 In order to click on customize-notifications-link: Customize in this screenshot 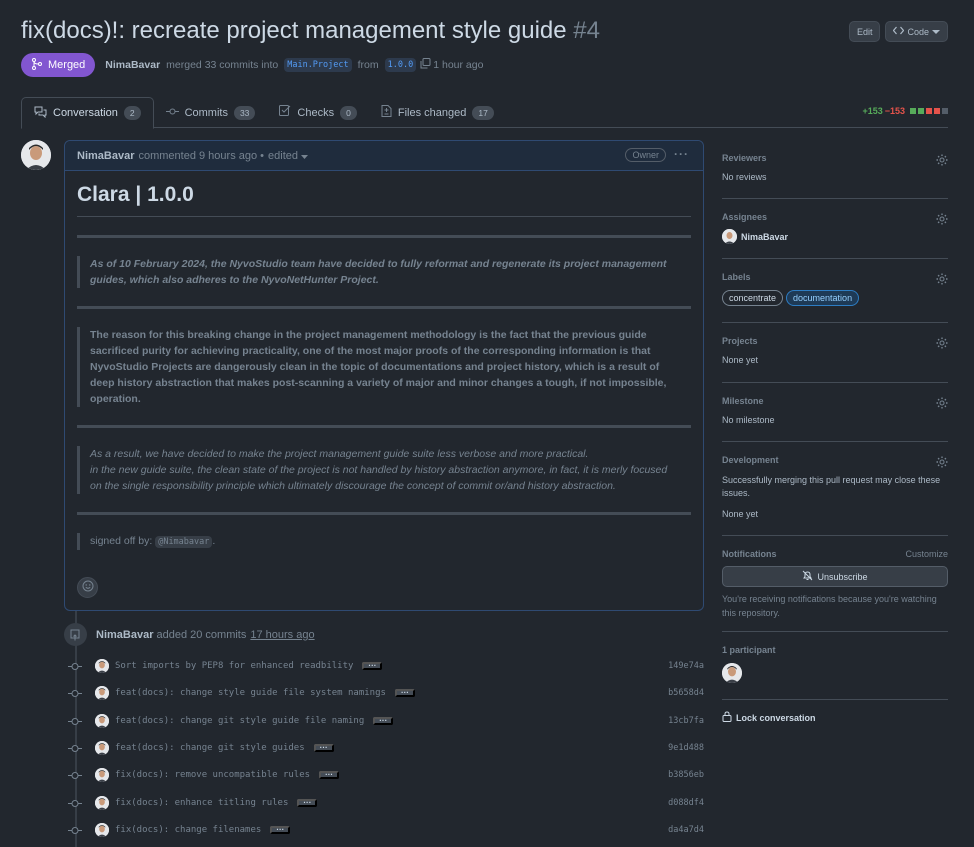, I will do `click(926, 554)`.